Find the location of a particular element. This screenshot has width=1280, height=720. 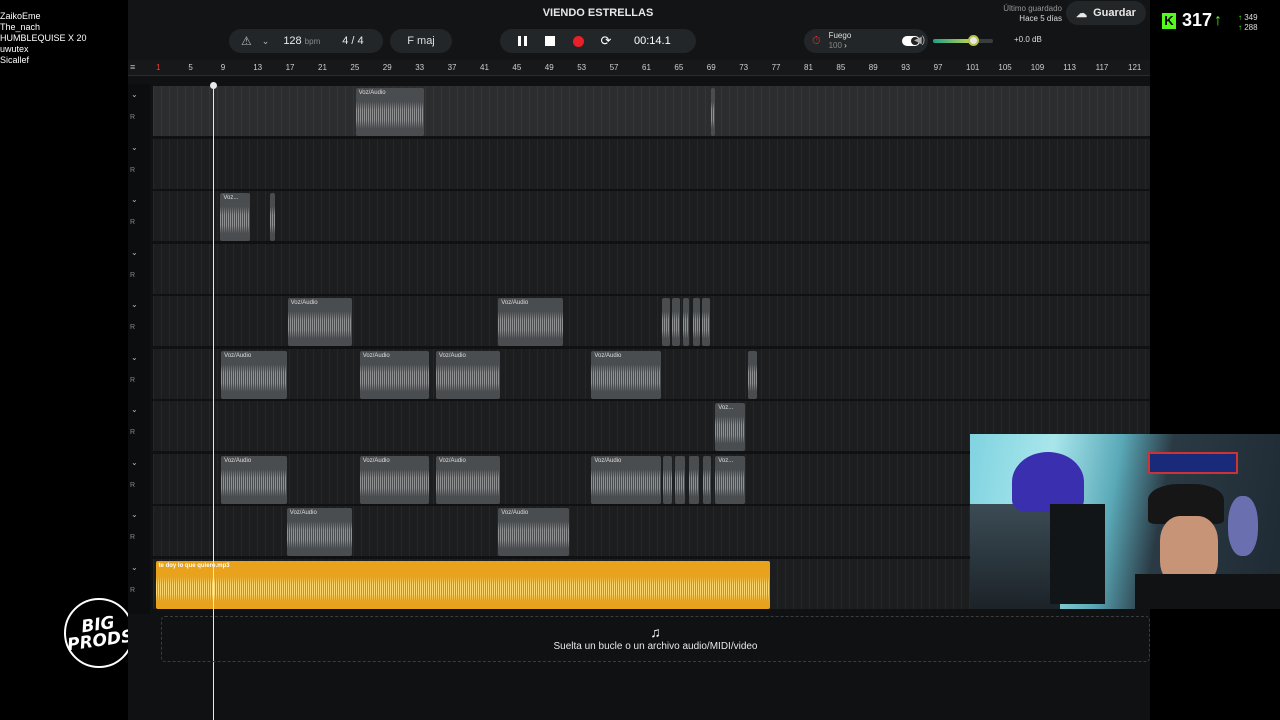

speaker-icon: ◀) is located at coordinates (919, 40).